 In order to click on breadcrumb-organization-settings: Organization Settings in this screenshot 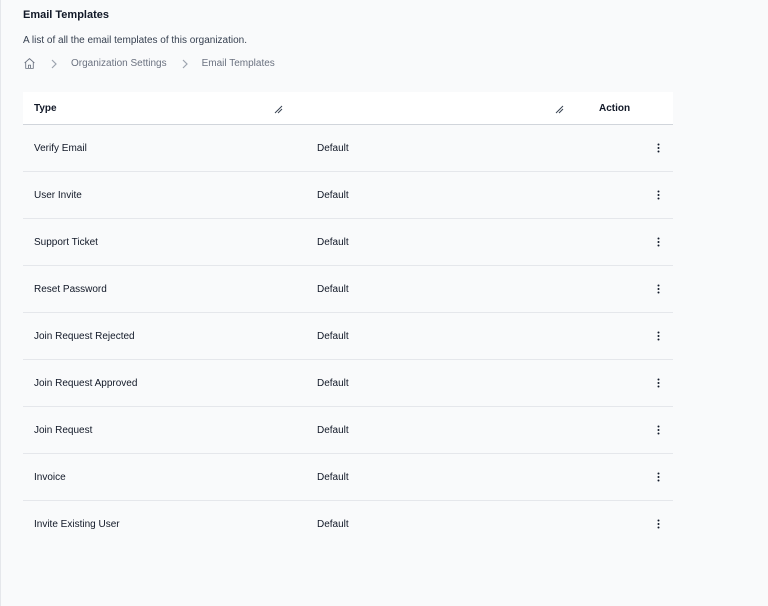, I will do `click(119, 63)`.